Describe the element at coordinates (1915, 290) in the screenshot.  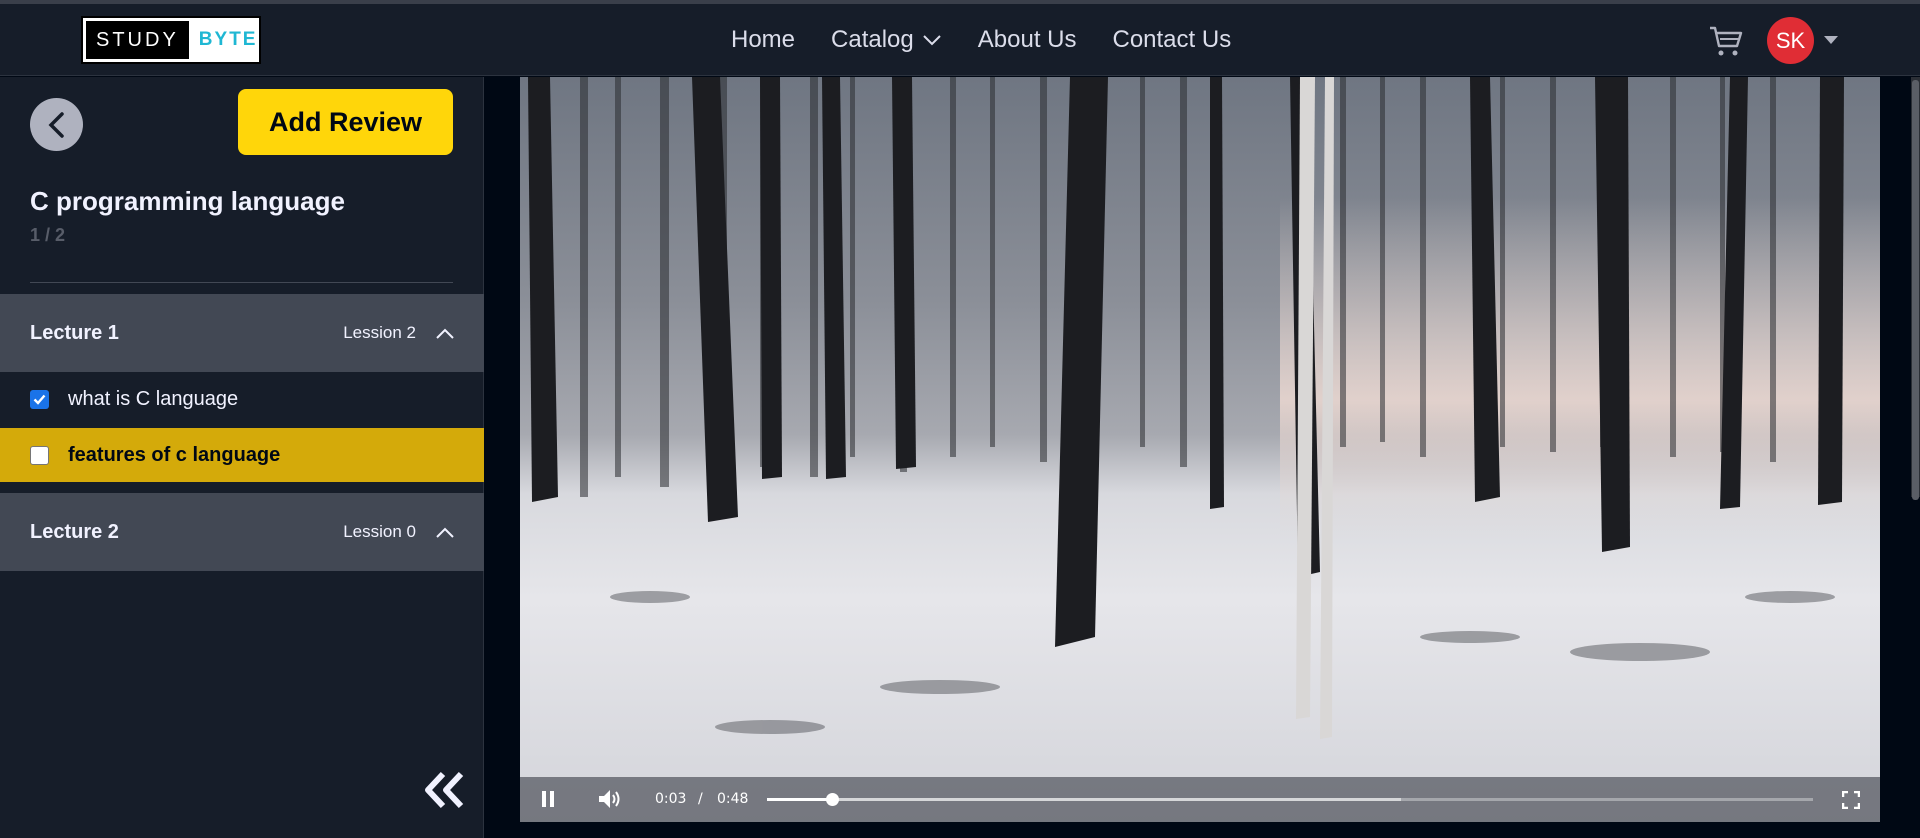
I see `page-scrollbar-thumb` at that location.